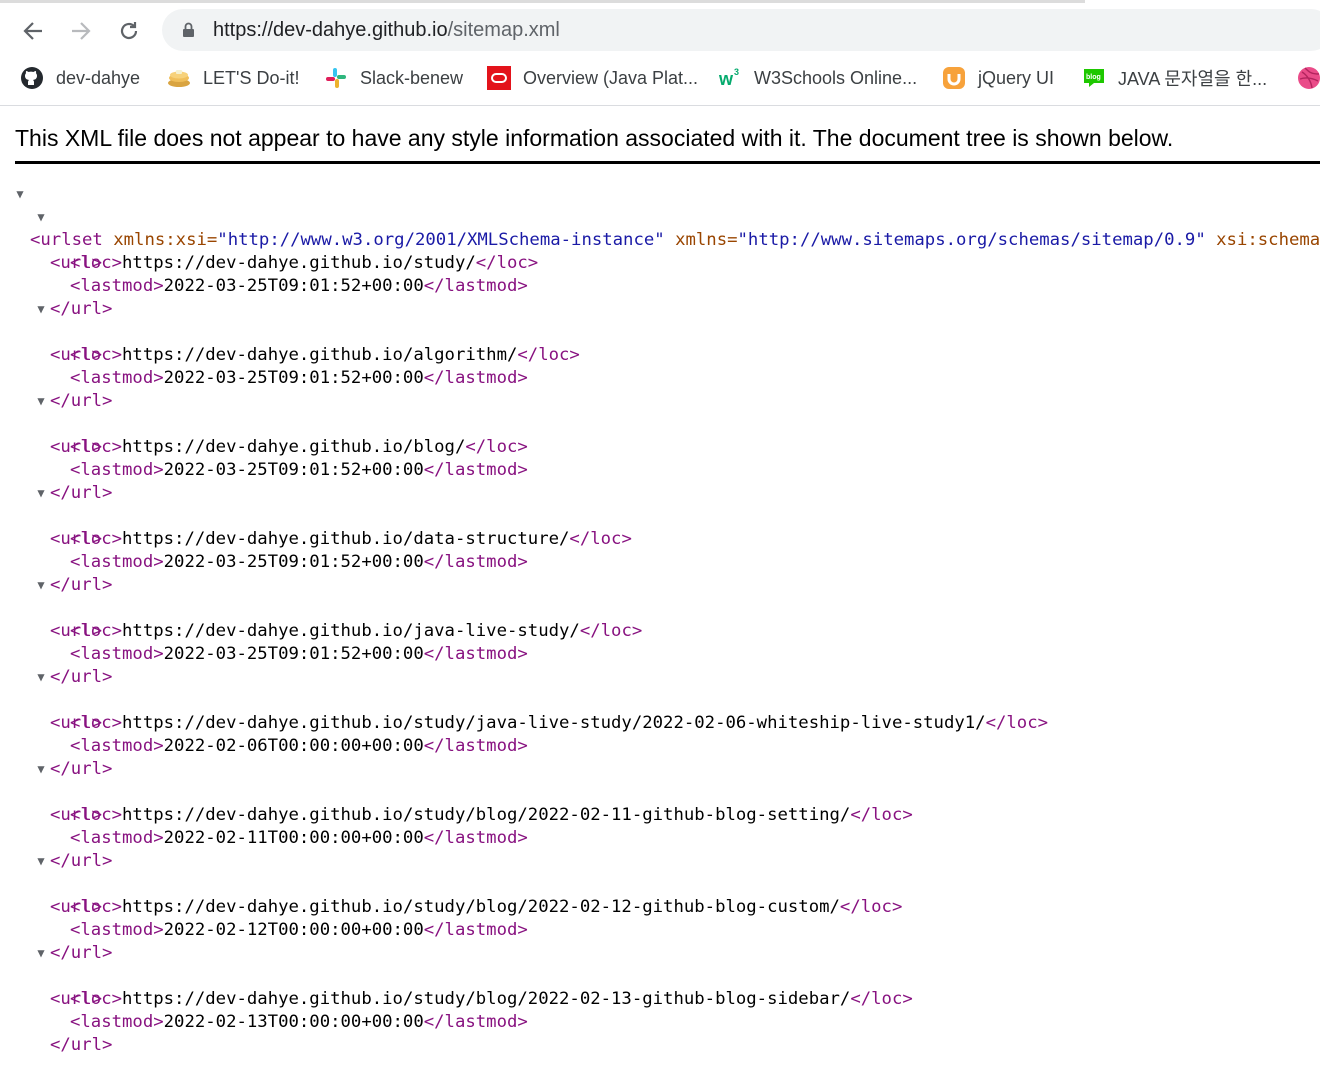 This screenshot has height=1080, width=1320. Describe the element at coordinates (542, 1) in the screenshot. I see `tab-strip-edge` at that location.